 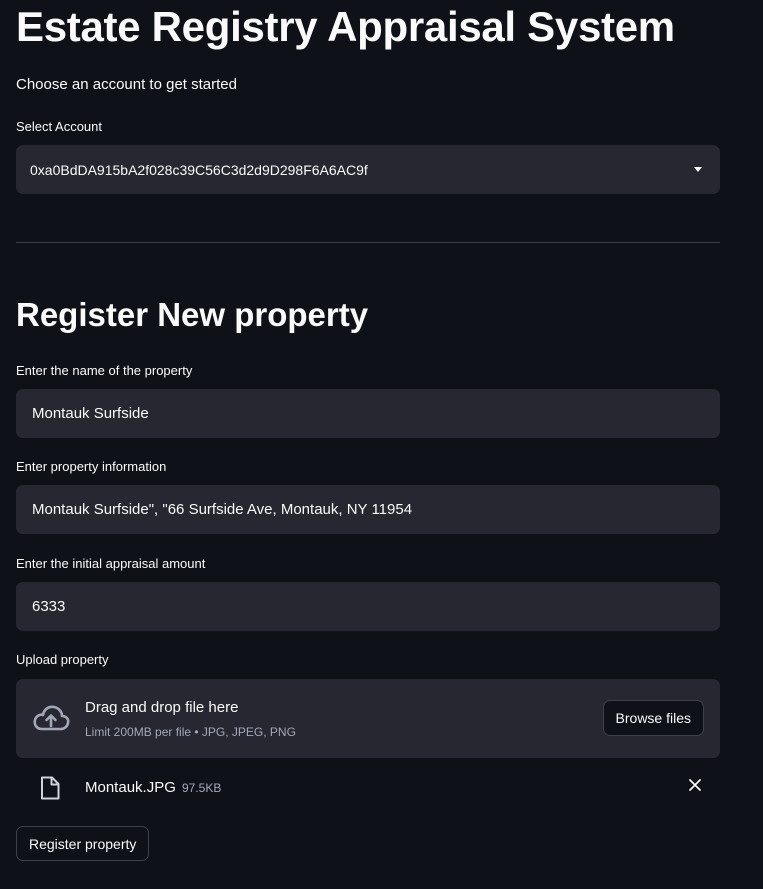 I want to click on upload-label: Upload property, so click(x=62, y=659).